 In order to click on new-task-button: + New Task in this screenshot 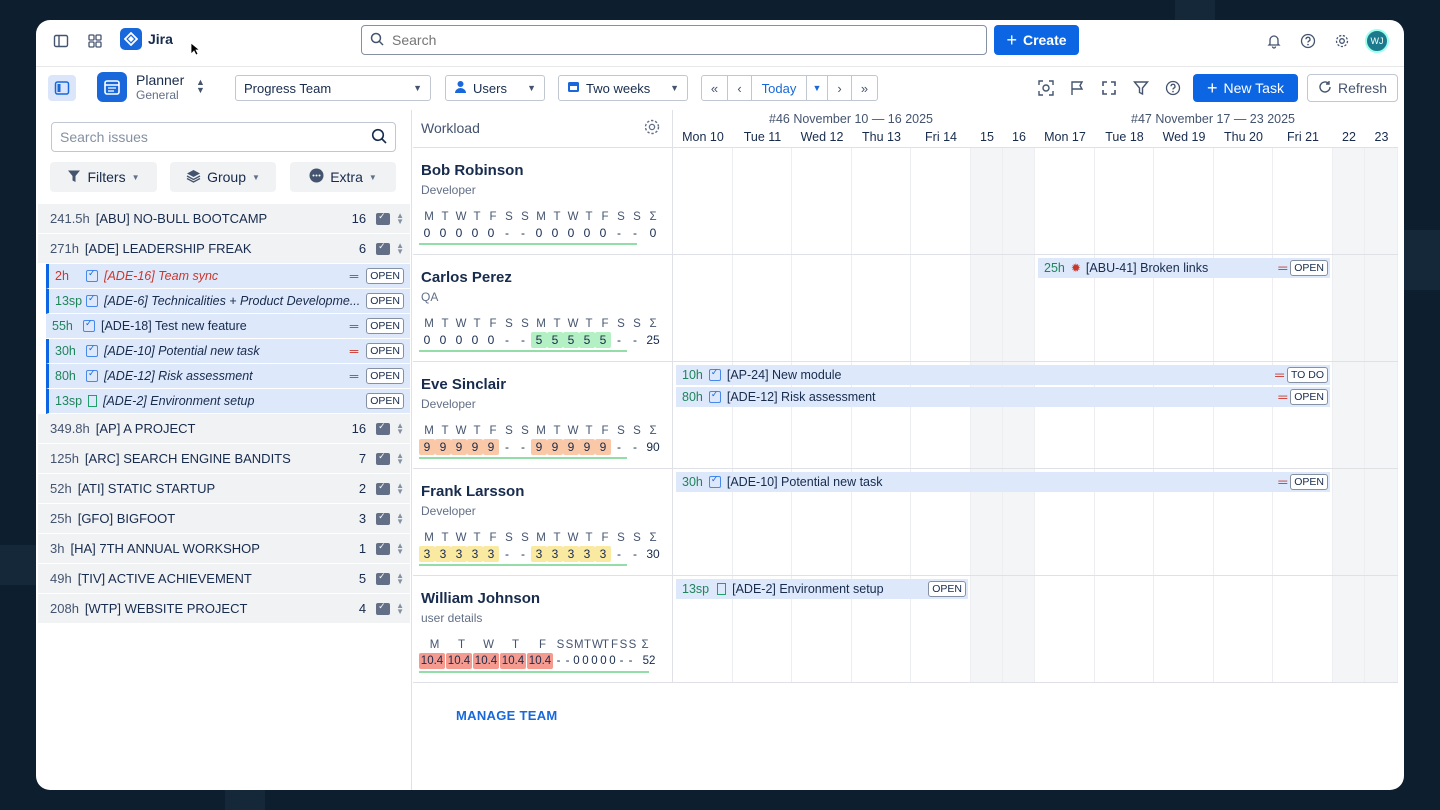, I will do `click(1245, 88)`.